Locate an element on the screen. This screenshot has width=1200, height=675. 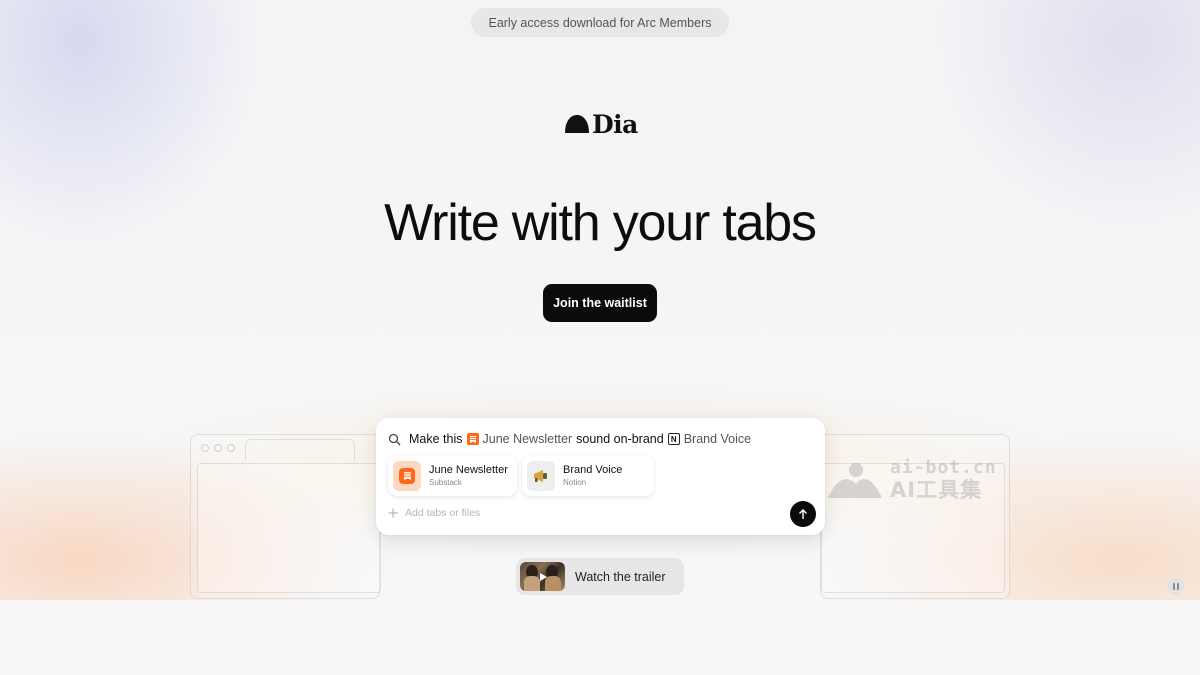
chip-subtitle: Notion is located at coordinates (575, 482).